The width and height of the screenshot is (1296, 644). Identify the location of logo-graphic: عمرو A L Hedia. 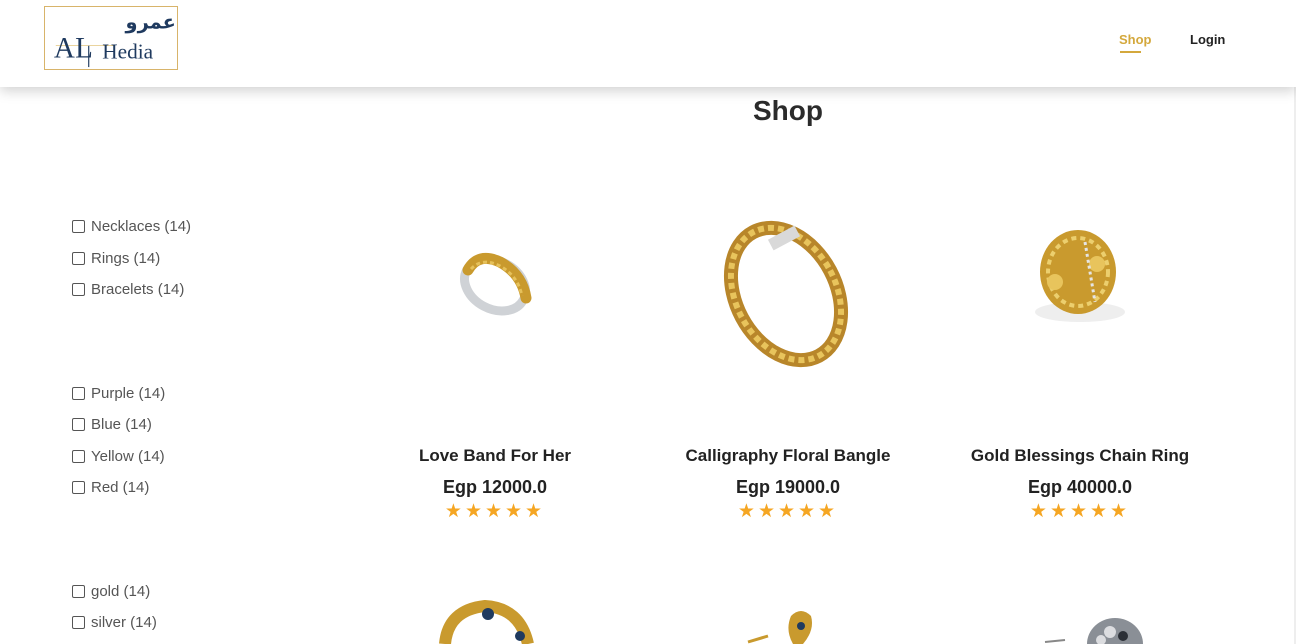
(115, 39).